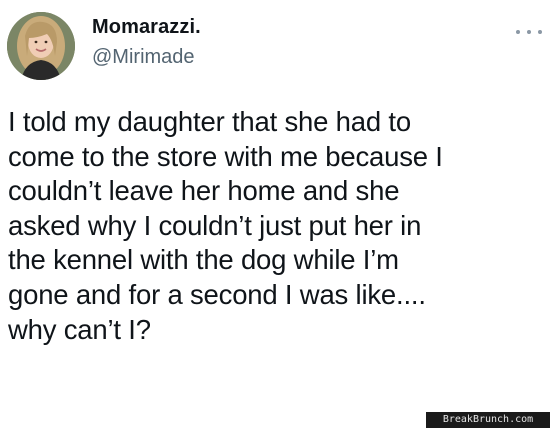 The image size is (550, 428). Describe the element at coordinates (143, 57) in the screenshot. I see `author-handle: @Mirimade` at that location.